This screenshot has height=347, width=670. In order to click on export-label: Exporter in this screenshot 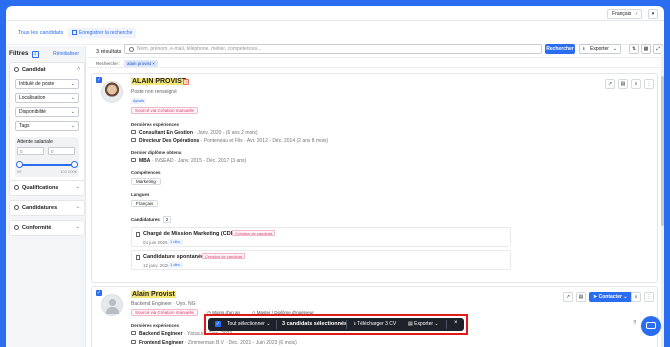, I will do `click(599, 49)`.